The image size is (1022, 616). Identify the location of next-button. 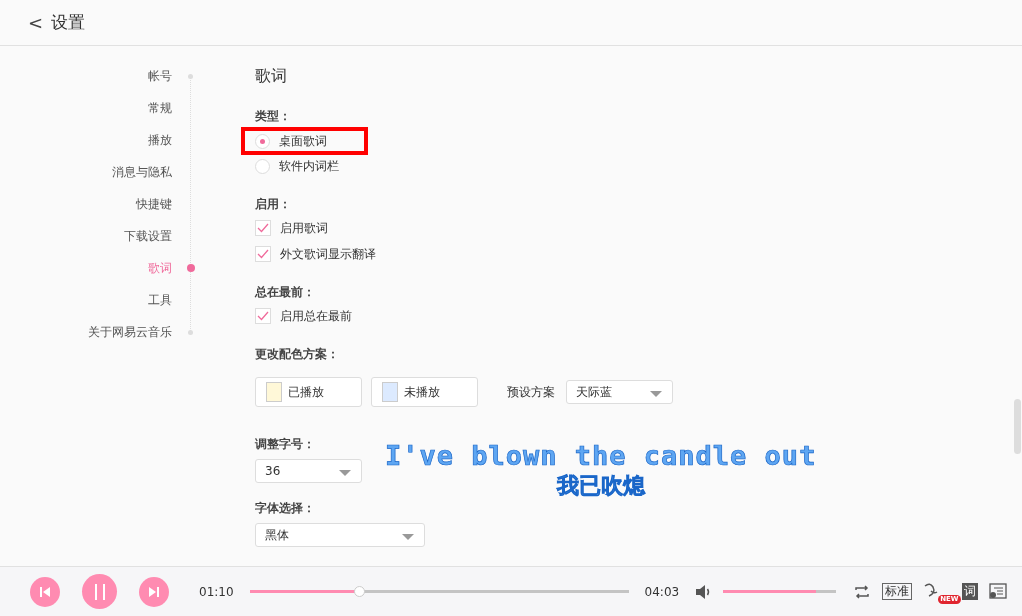
(154, 591).